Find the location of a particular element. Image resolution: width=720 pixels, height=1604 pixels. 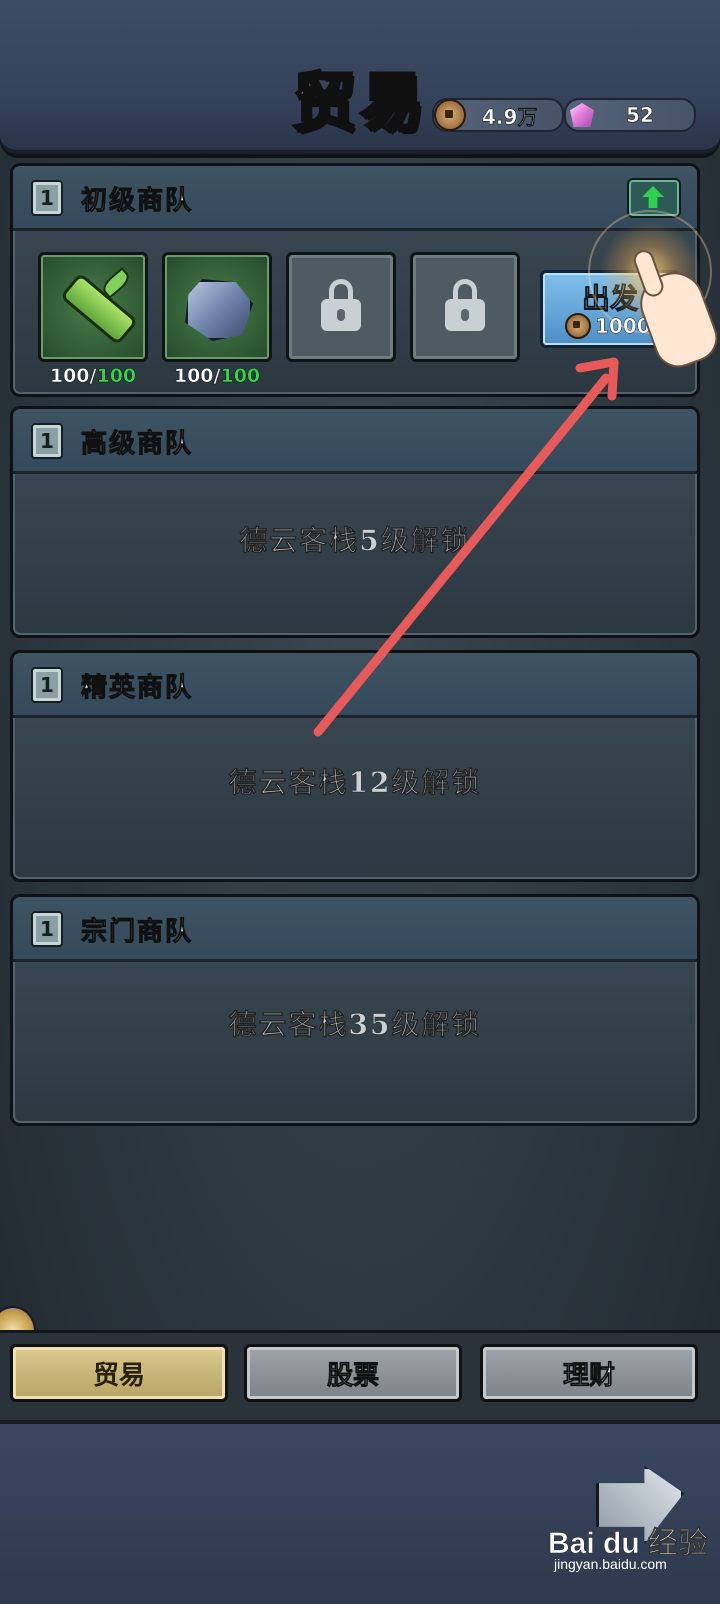

caravan-name: 高级商队 is located at coordinates (137, 444).